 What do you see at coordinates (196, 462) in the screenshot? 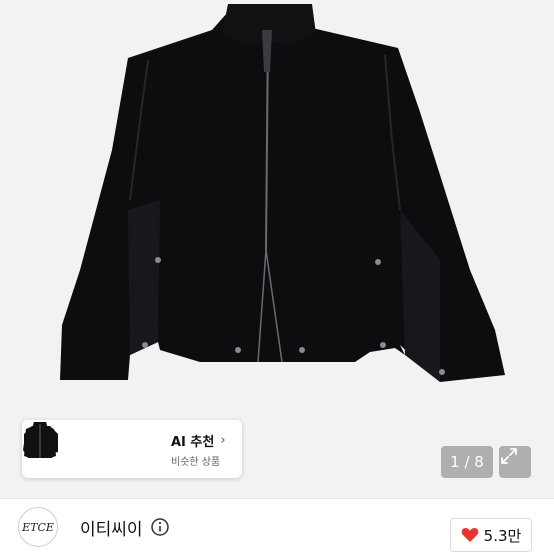
I see `ai-recommend-subtitle: 비슷한 상품` at bounding box center [196, 462].